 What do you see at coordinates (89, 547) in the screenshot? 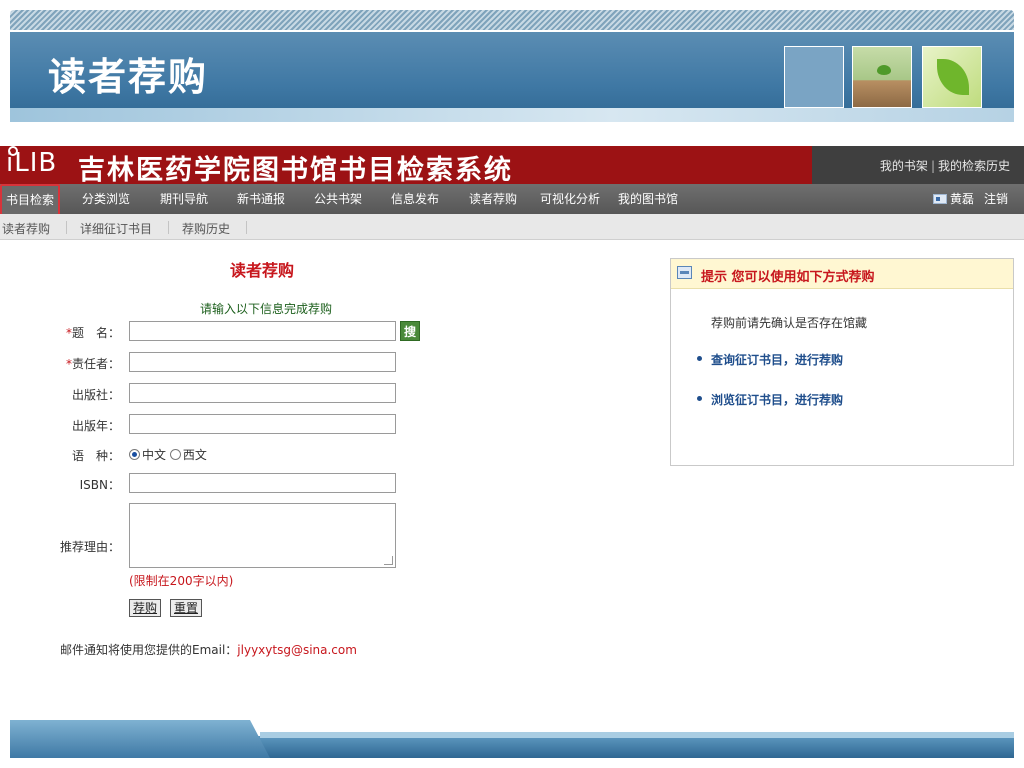
I see `reason-label: 推荐理由：` at bounding box center [89, 547].